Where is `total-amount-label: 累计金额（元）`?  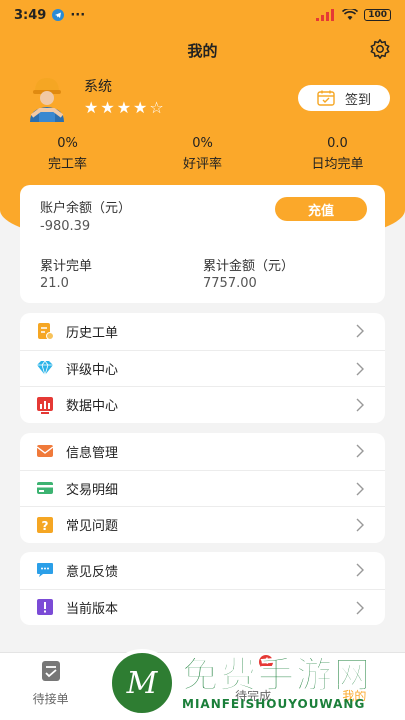
total-amount-label: 累计金额（元） is located at coordinates (249, 266).